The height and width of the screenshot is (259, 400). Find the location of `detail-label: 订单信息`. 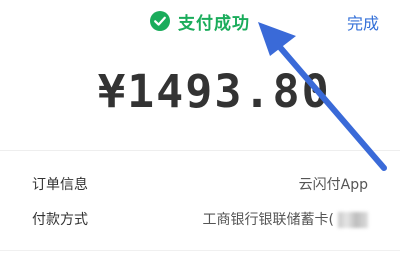

detail-label: 订单信息 is located at coordinates (60, 185).